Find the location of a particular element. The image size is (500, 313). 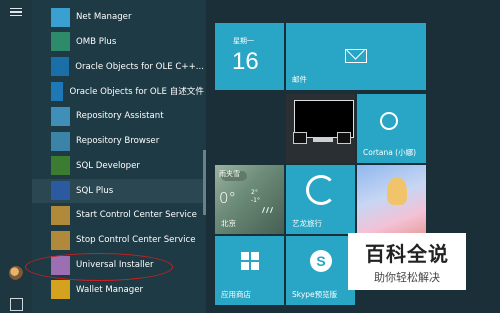

app-list-item-label: OMB Plus is located at coordinates (96, 41).